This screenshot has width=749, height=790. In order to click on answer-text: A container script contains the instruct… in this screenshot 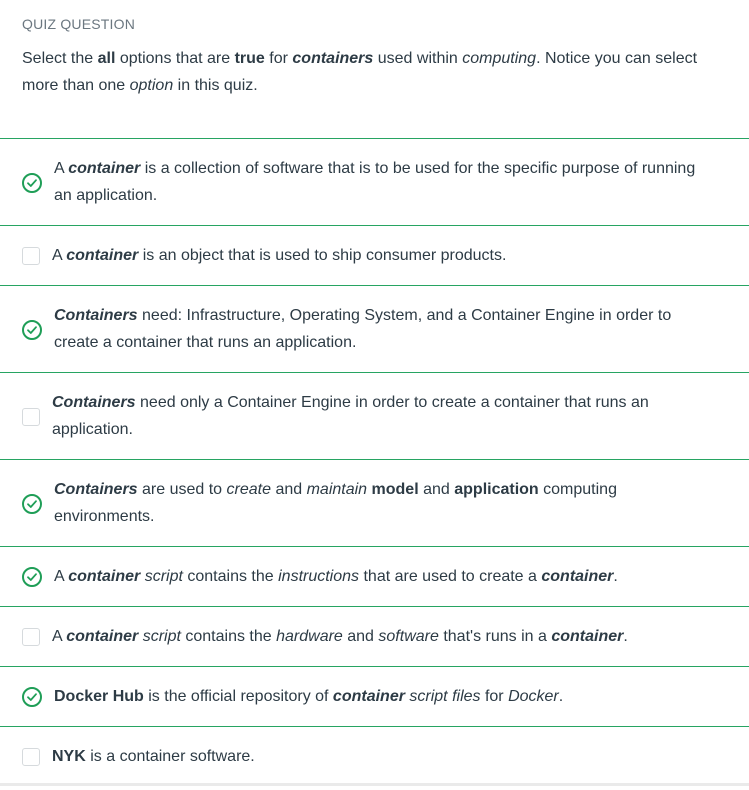, I will do `click(379, 576)`.